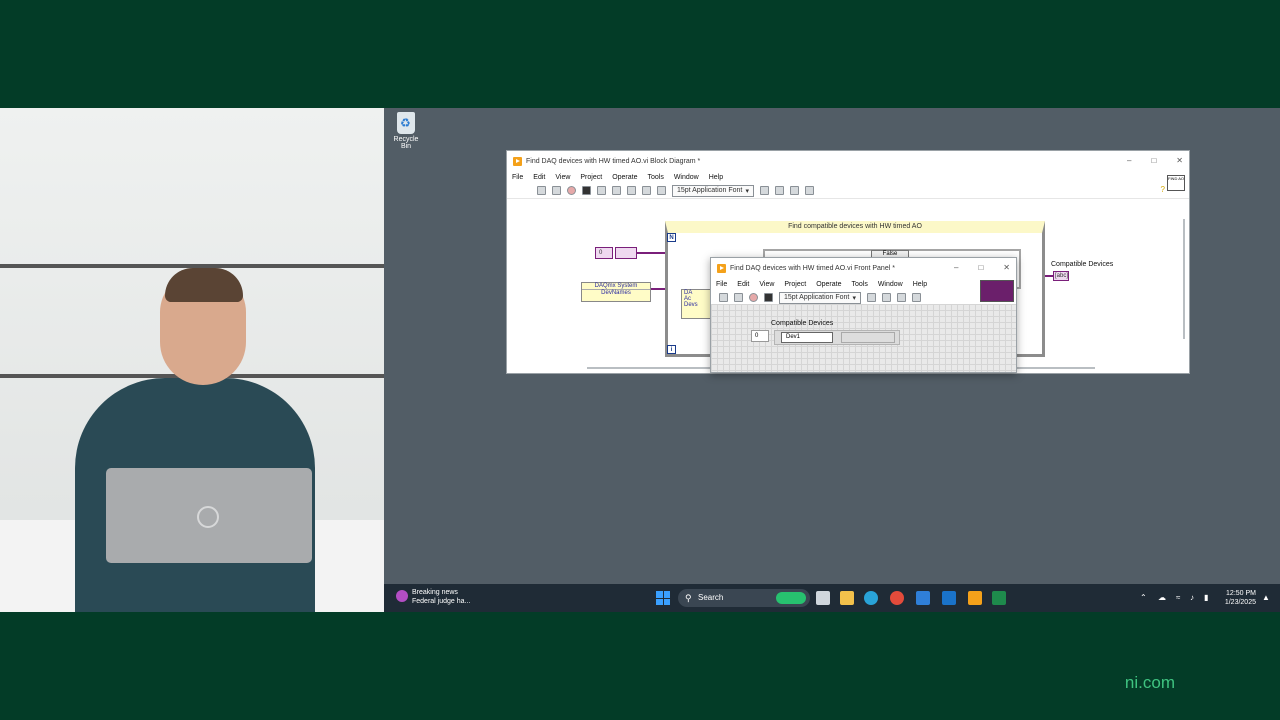 The height and width of the screenshot is (720, 1280). What do you see at coordinates (658, 289) in the screenshot?
I see `devnames-wire` at bounding box center [658, 289].